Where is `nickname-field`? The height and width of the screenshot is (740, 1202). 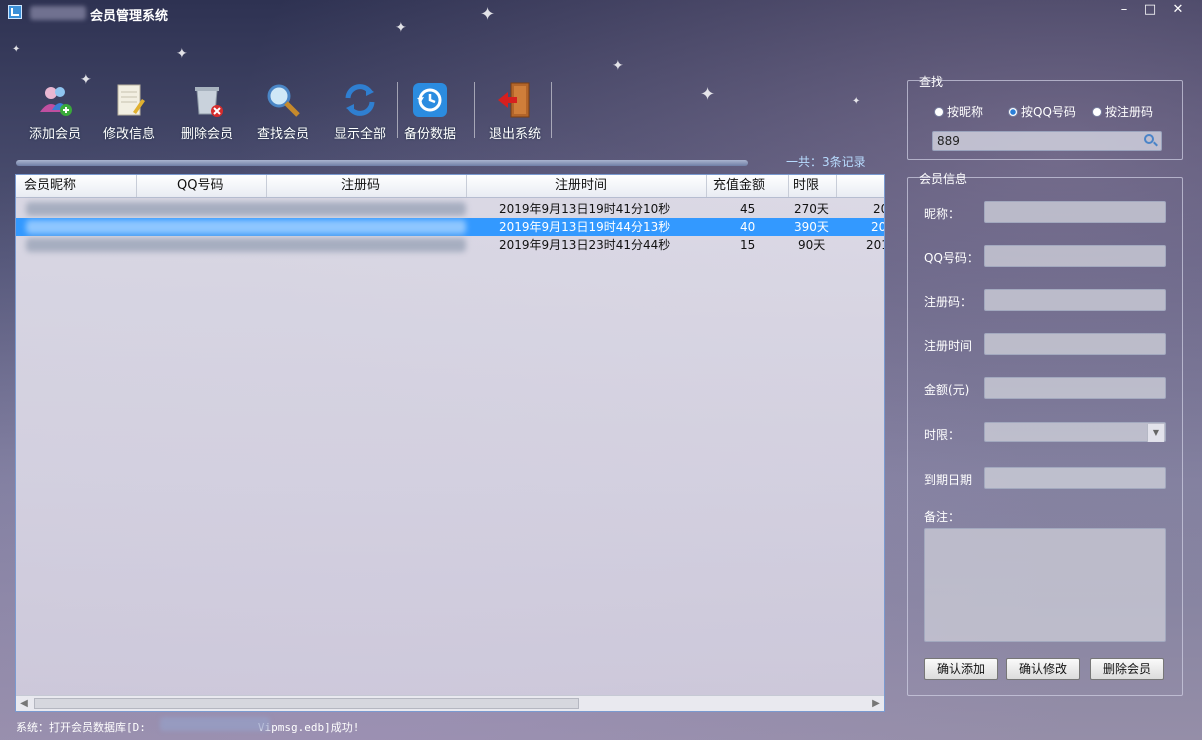
nickname-field is located at coordinates (1075, 212).